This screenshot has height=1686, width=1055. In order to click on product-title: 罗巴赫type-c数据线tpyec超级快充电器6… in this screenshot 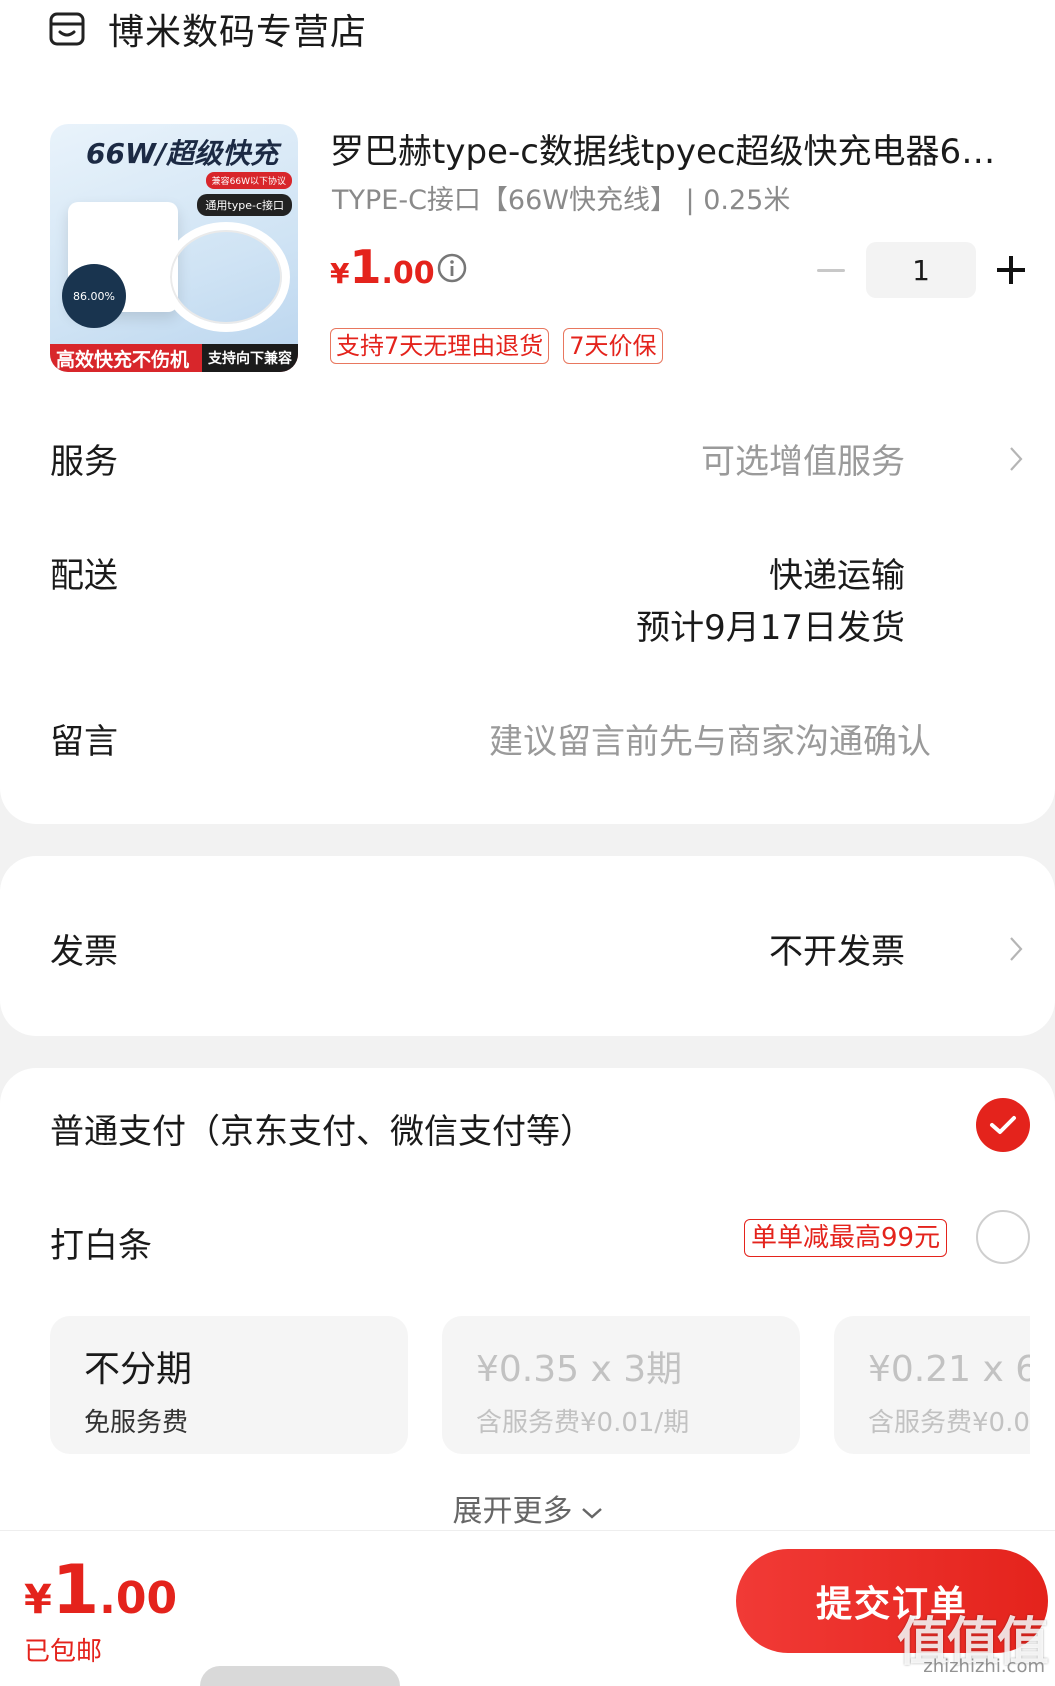, I will do `click(680, 148)`.